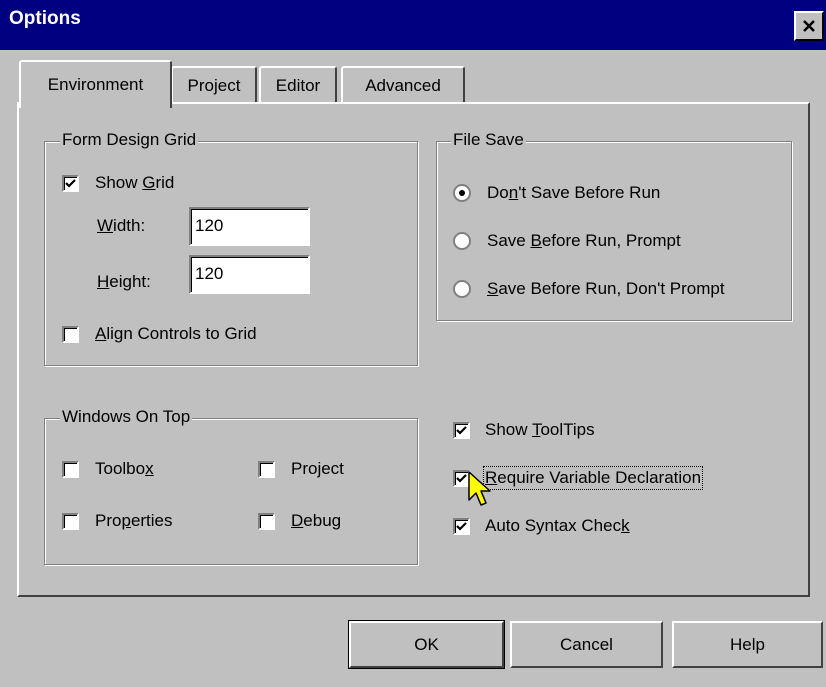  I want to click on project-label: Project, so click(317, 468).